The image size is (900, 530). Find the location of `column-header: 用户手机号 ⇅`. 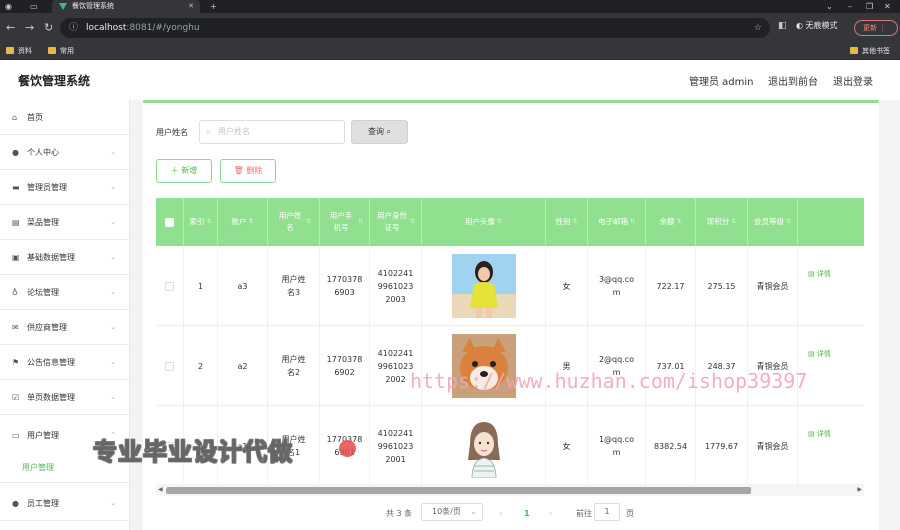

column-header: 用户手机号 ⇅ is located at coordinates (345, 222).